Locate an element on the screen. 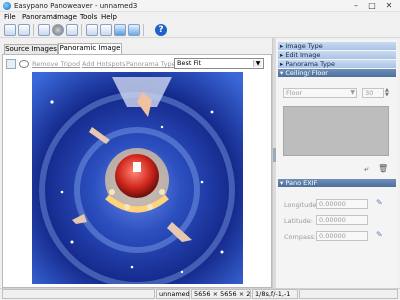 Image resolution: width=400 pixels, height=300 pixels. help-icon: ? is located at coordinates (161, 30).